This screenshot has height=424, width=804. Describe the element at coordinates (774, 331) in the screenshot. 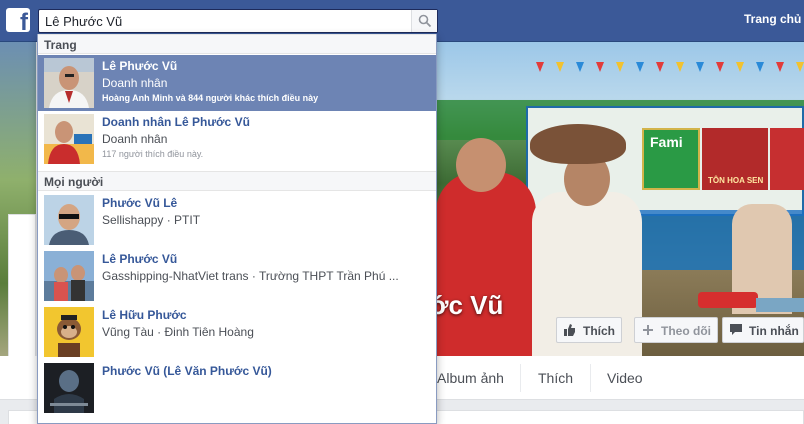

I see `message-button-label: Tin nhắn` at that location.